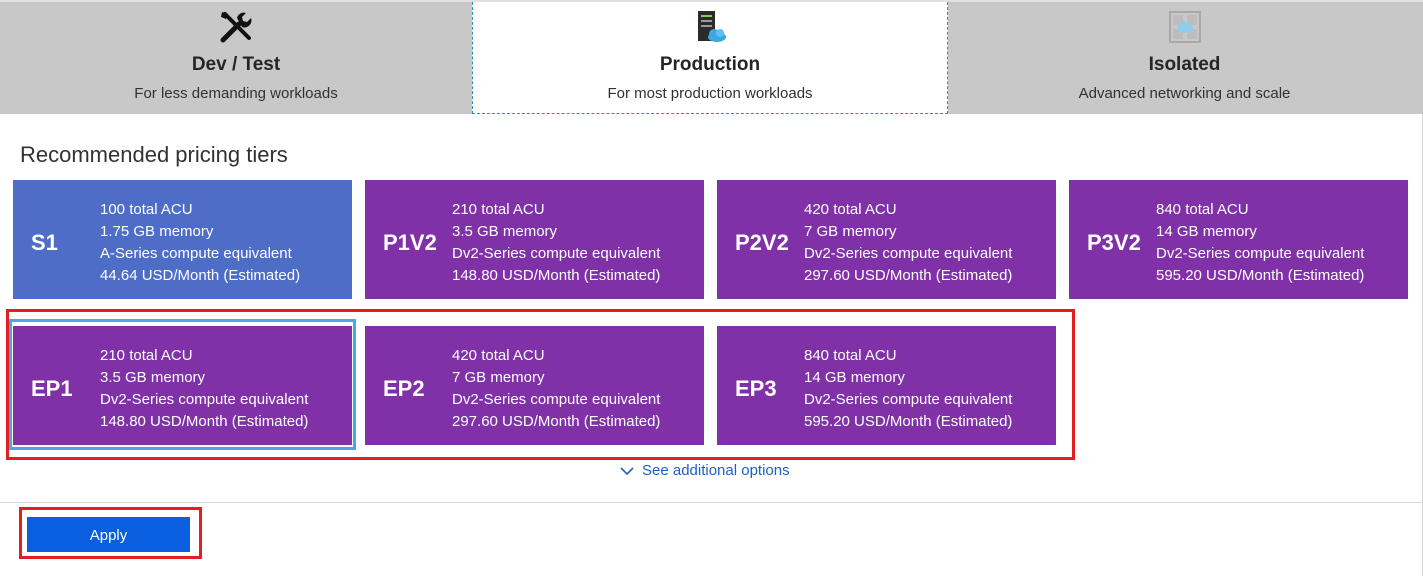  Describe the element at coordinates (146, 209) in the screenshot. I see `tier-acu: 100 total ACU` at that location.